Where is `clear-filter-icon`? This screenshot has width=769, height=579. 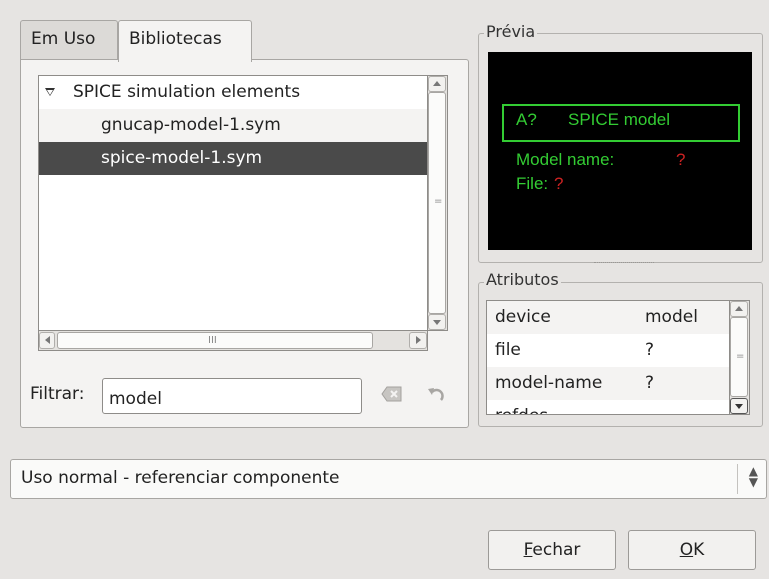 clear-filter-icon is located at coordinates (392, 397).